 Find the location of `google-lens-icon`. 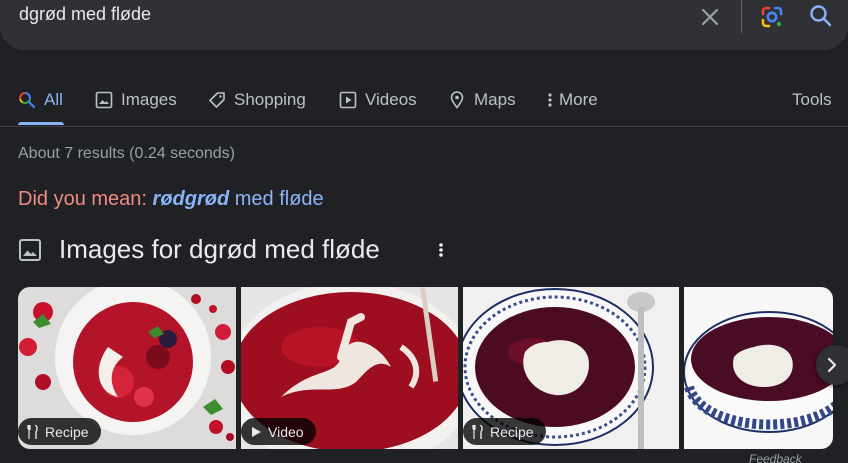

google-lens-icon is located at coordinates (772, 17).